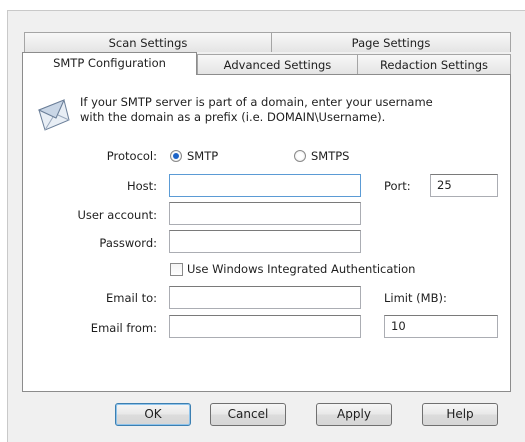  What do you see at coordinates (330, 156) in the screenshot?
I see `smtps-radio-label: SMTPS` at bounding box center [330, 156].